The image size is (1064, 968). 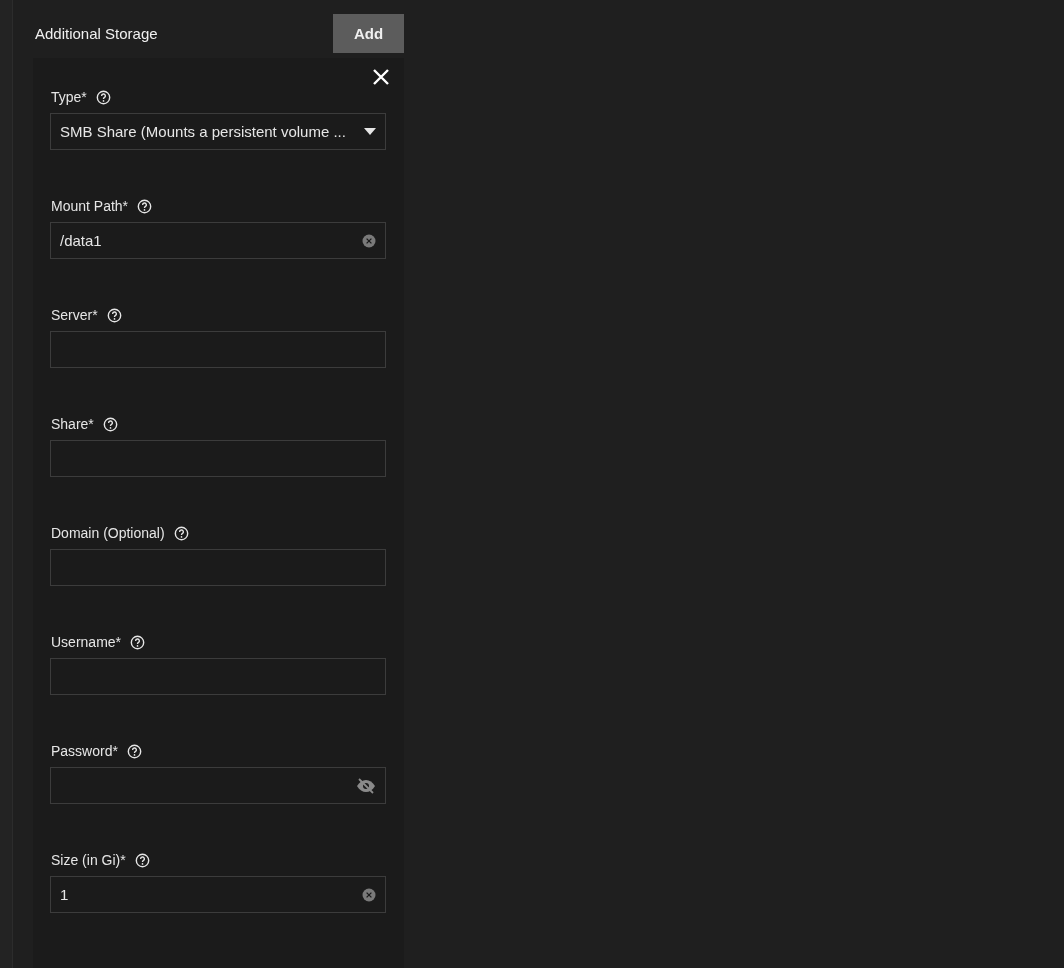 I want to click on field-label: Size (in Gi)*, so click(x=88, y=860).